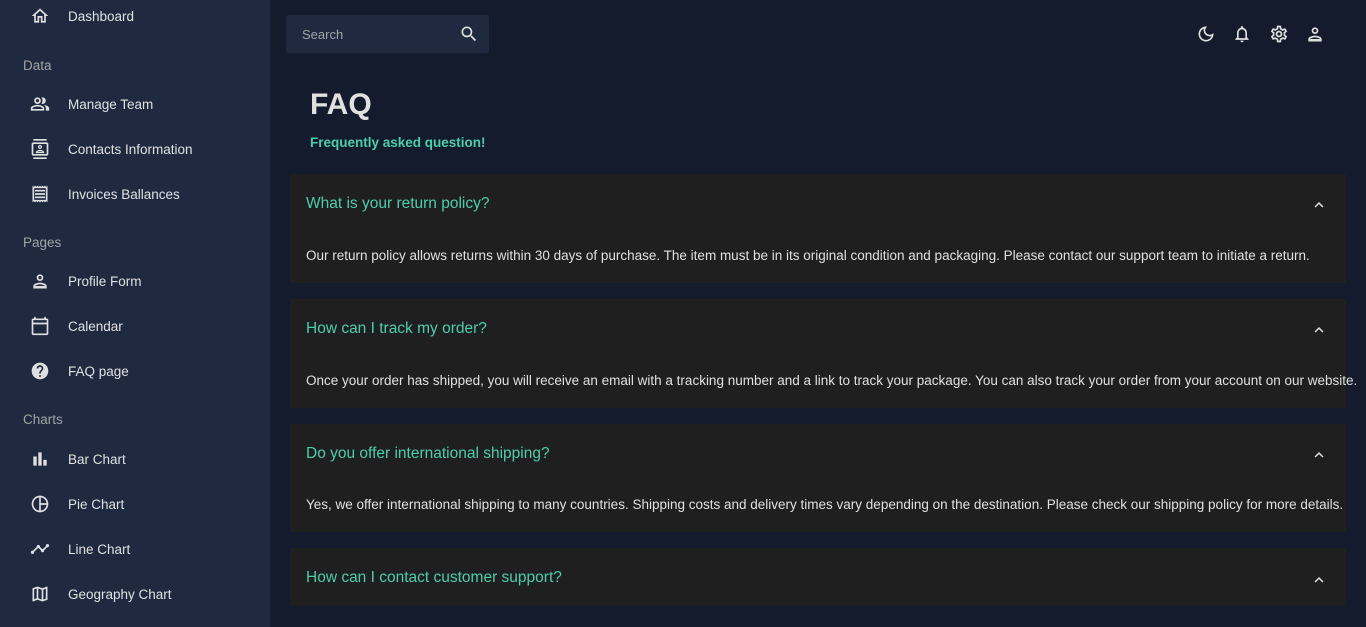  I want to click on faq-question: Do you offer international shipping?, so click(428, 453).